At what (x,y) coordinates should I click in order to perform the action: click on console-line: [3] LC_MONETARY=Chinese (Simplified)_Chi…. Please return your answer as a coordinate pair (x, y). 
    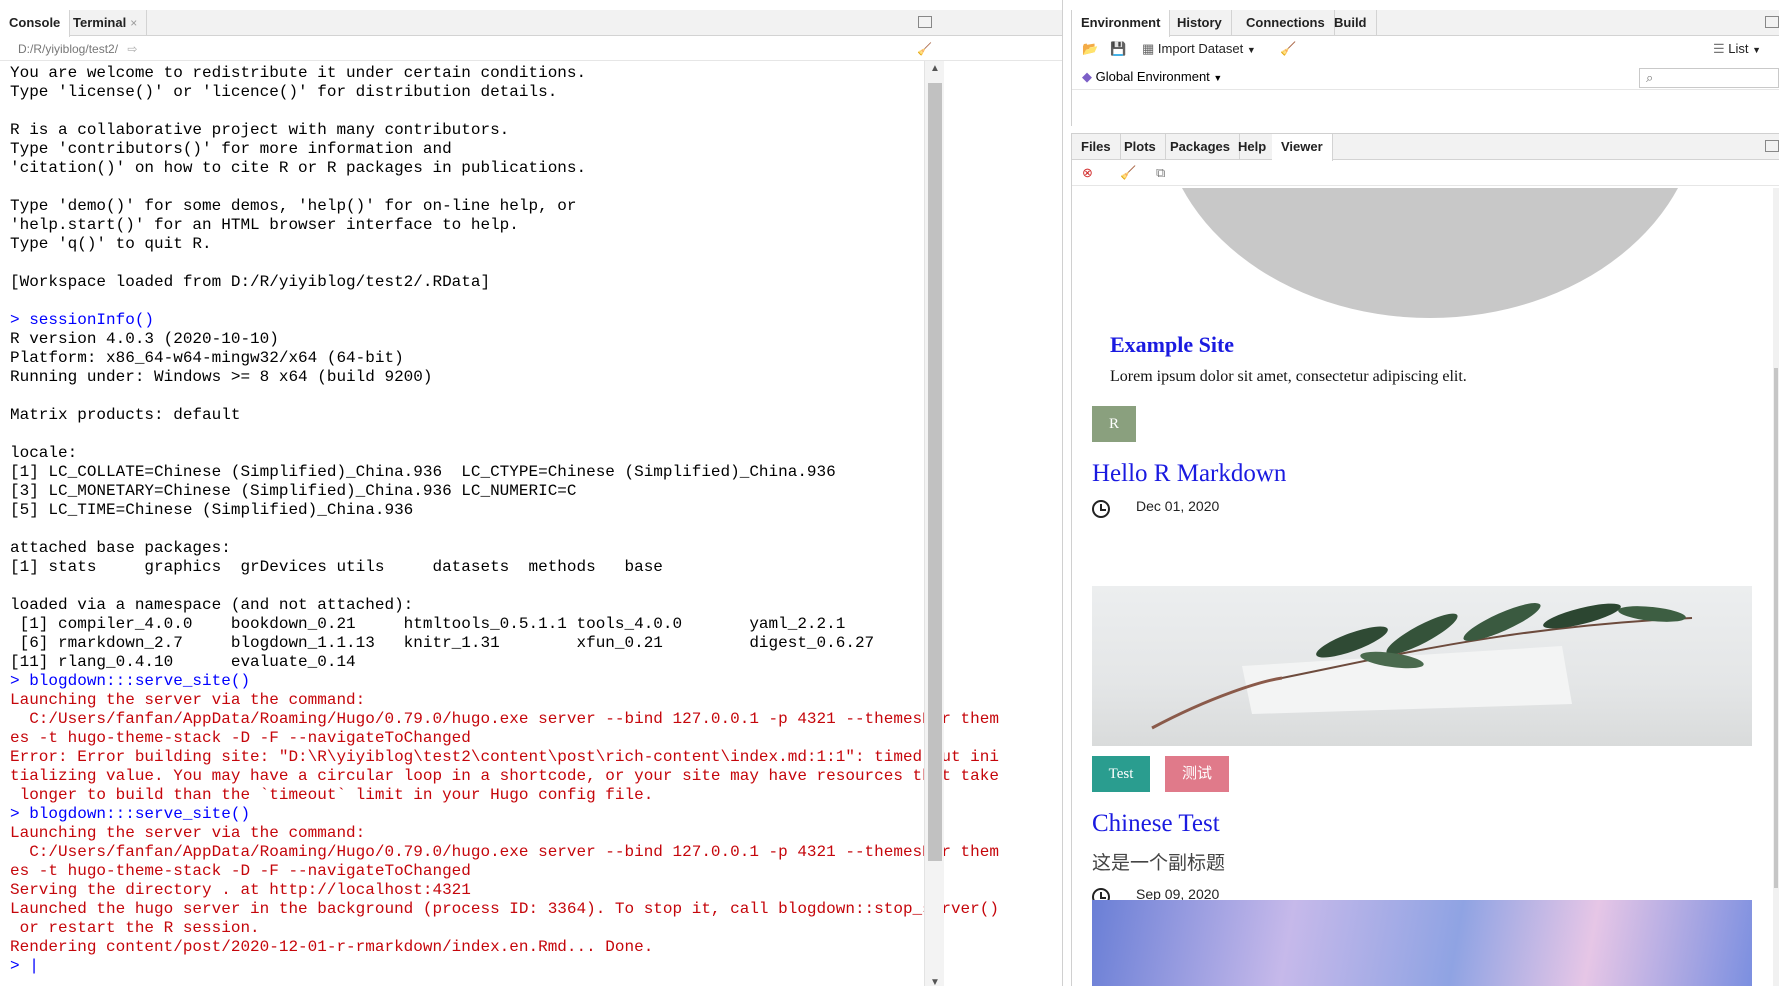
    Looking at the image, I should click on (293, 491).